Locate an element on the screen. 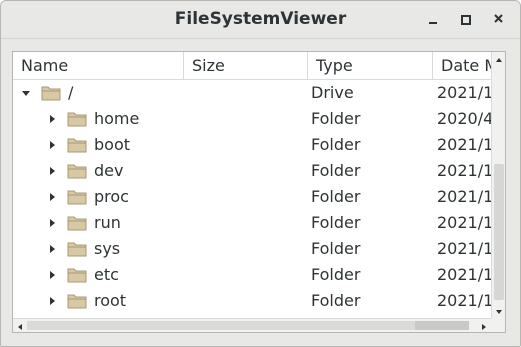 The width and height of the screenshot is (521, 347). row-name: dev is located at coordinates (109, 170).